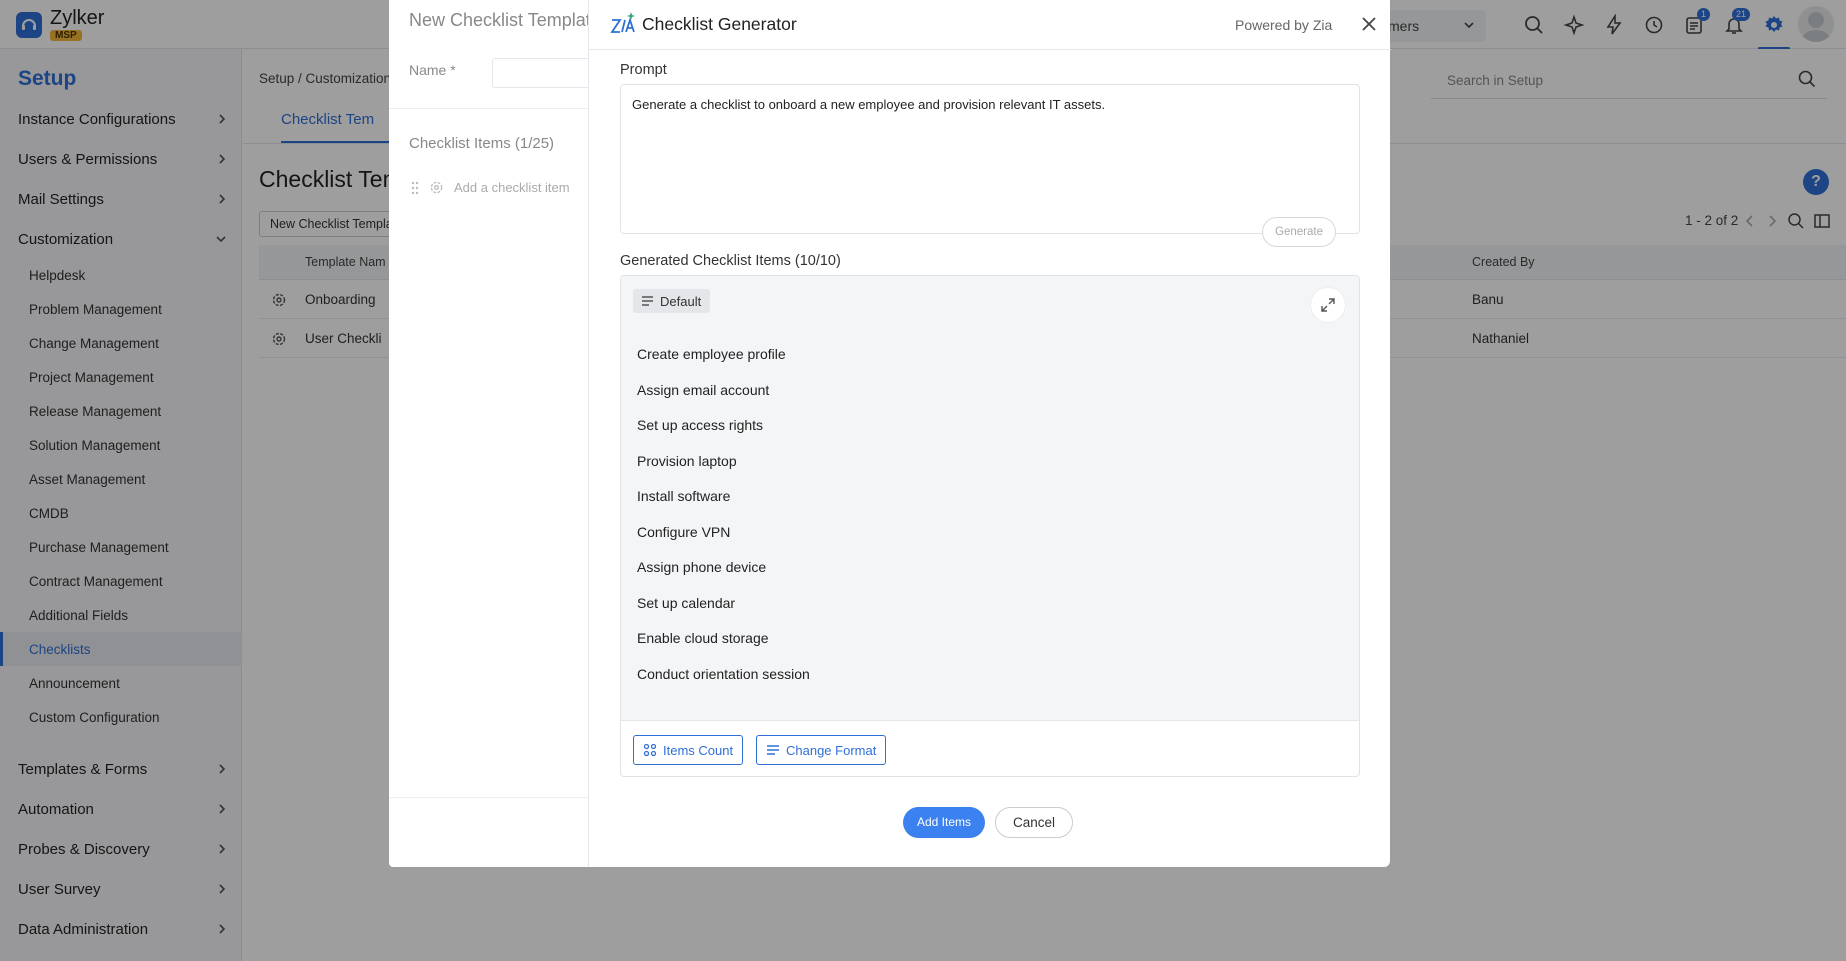  Describe the element at coordinates (542, 73) in the screenshot. I see `template-name-input` at that location.